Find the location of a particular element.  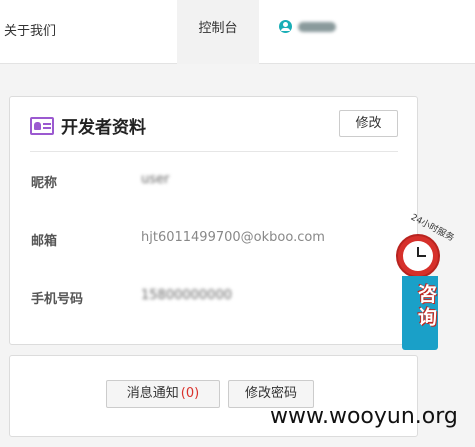

phone-value: 15800000000 is located at coordinates (186, 295).